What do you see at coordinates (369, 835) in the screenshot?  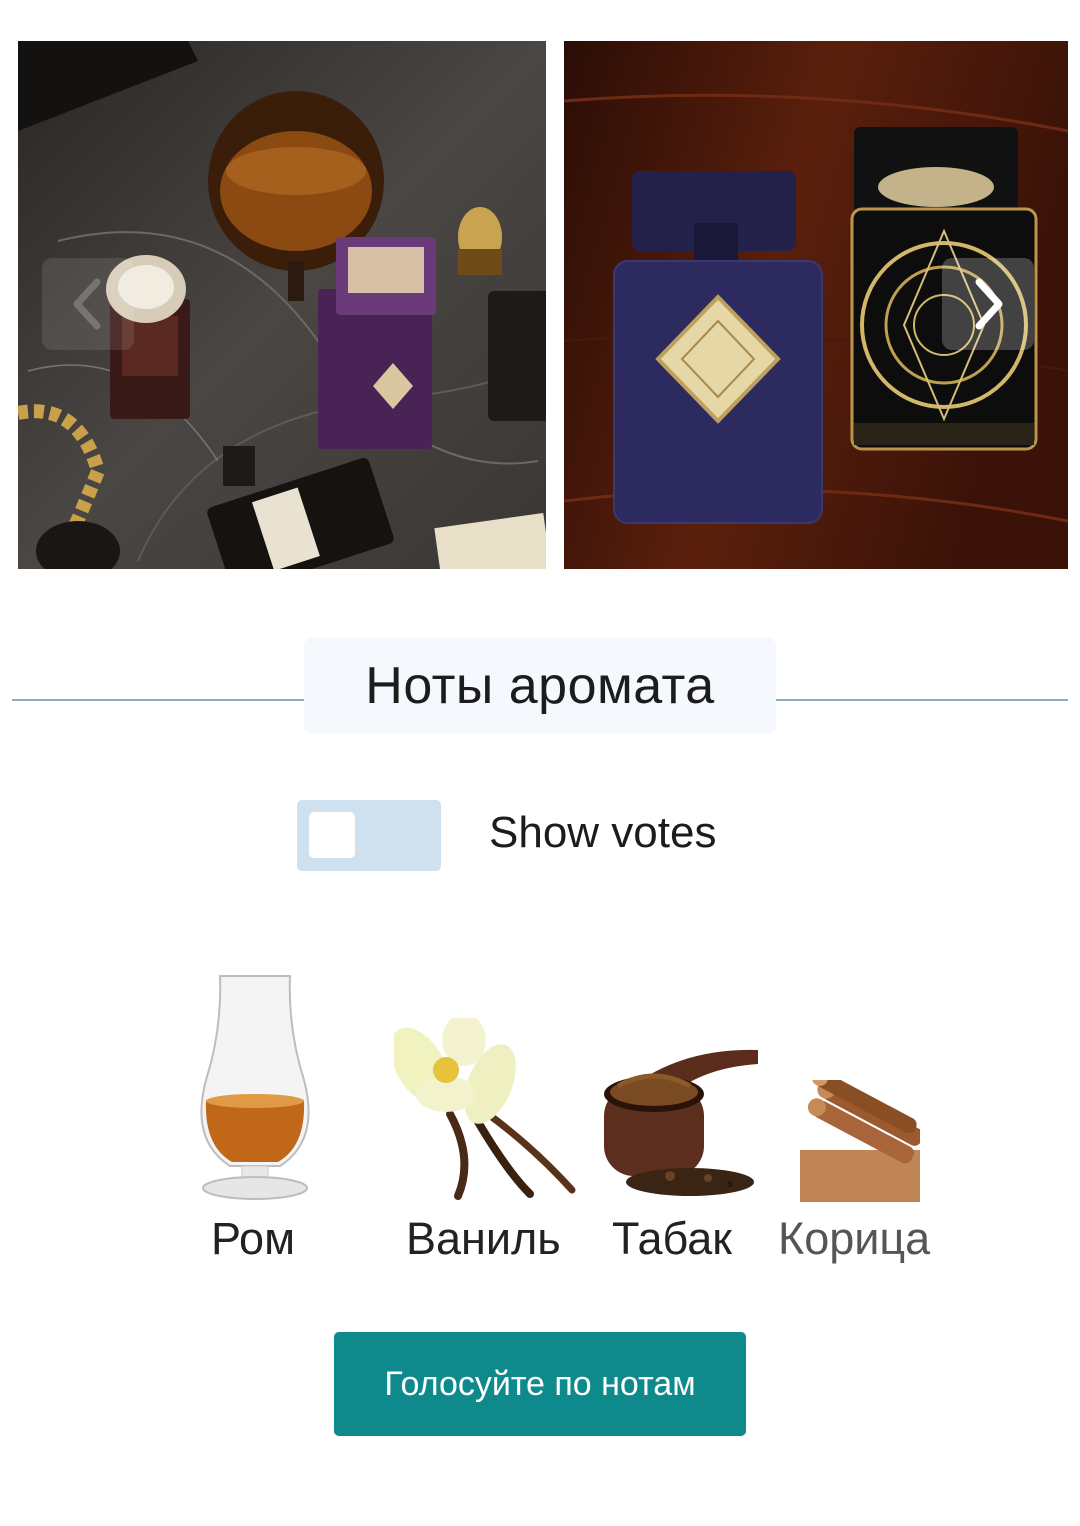 I see `show-votes-toggle` at bounding box center [369, 835].